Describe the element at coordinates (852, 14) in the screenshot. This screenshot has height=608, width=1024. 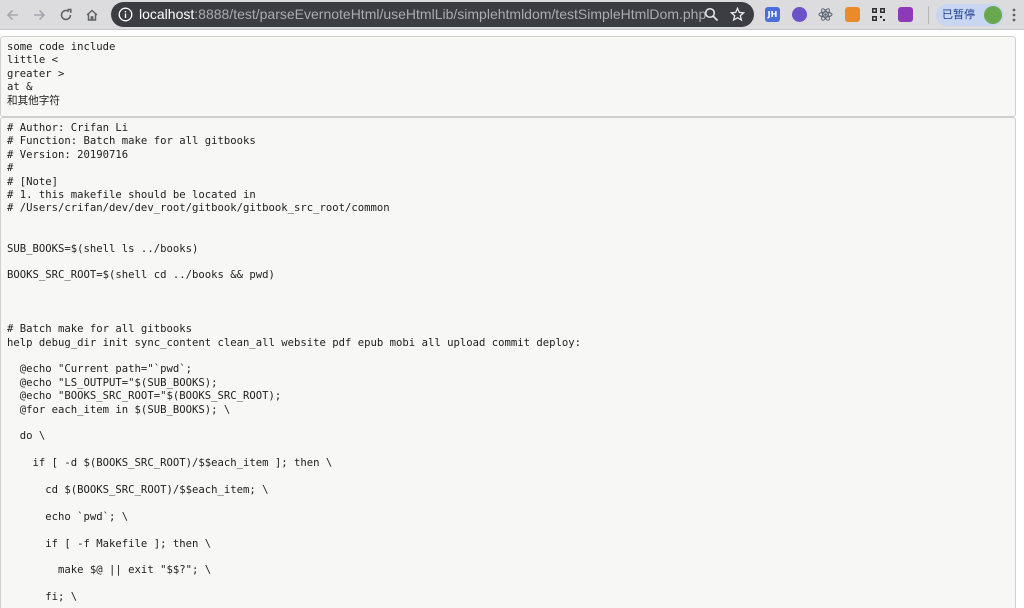
I see `orange-extension-icon` at that location.